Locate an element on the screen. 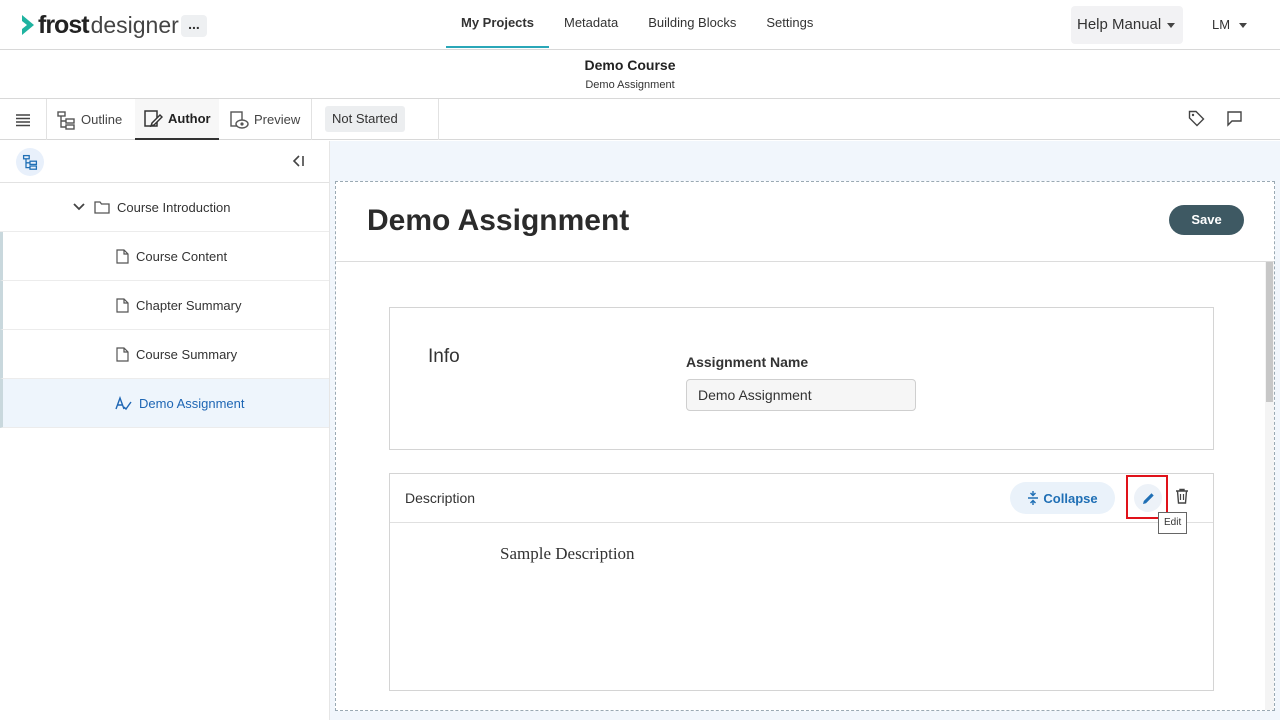 This screenshot has width=1280, height=720. user-menu: LM is located at coordinates (1230, 24).